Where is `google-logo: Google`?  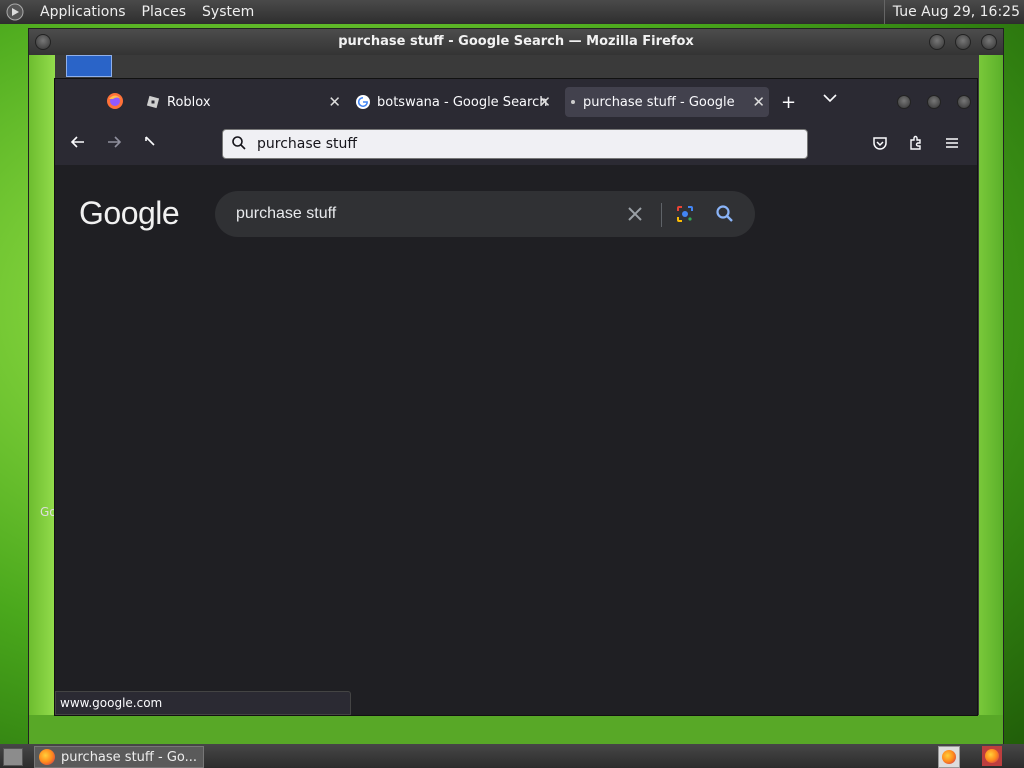 google-logo: Google is located at coordinates (129, 213).